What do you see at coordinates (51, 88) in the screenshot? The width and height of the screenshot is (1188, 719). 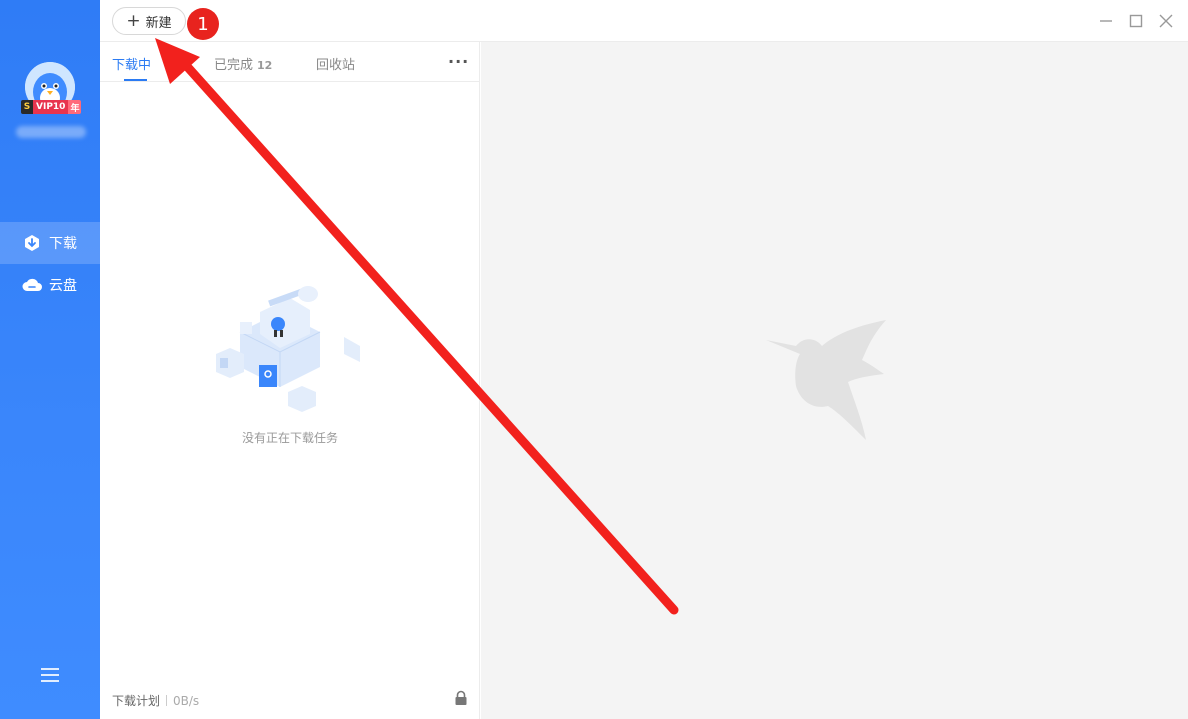 I see `user-avatar: S VIP10 年` at bounding box center [51, 88].